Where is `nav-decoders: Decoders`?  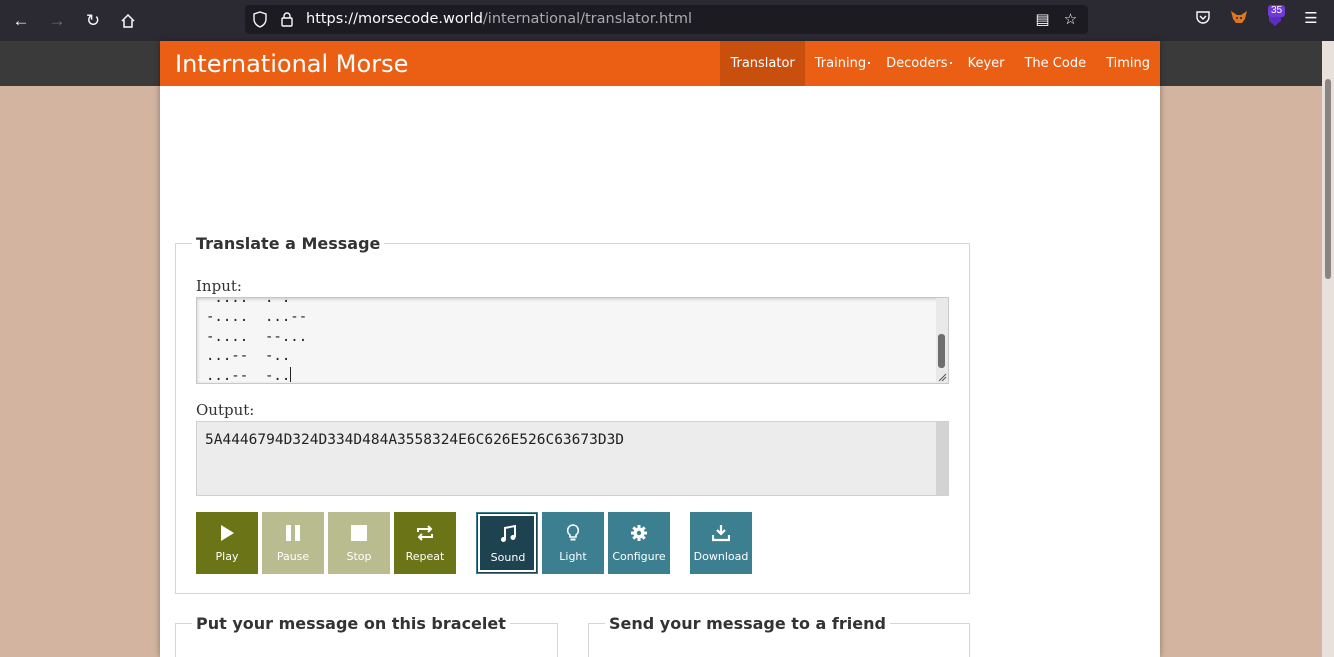
nav-decoders: Decoders is located at coordinates (916, 63).